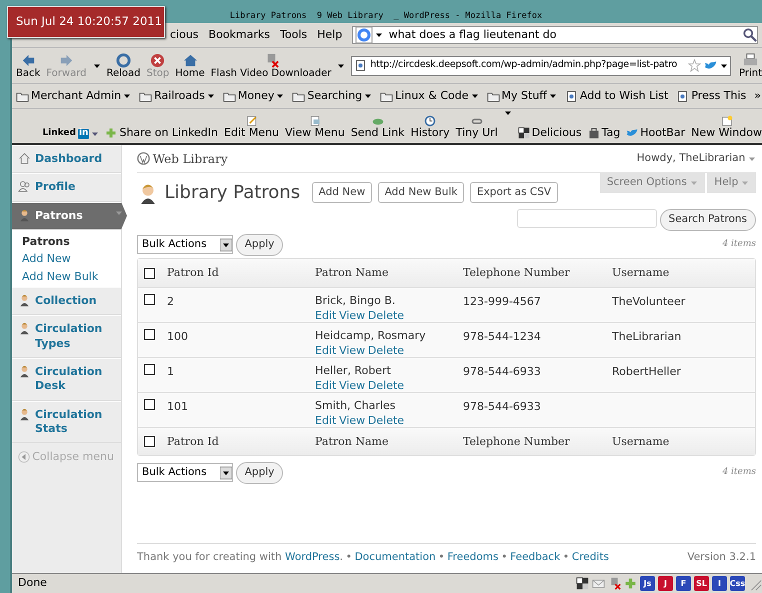 This screenshot has height=593, width=762. What do you see at coordinates (71, 259) in the screenshot?
I see `submenu-item: Add New` at bounding box center [71, 259].